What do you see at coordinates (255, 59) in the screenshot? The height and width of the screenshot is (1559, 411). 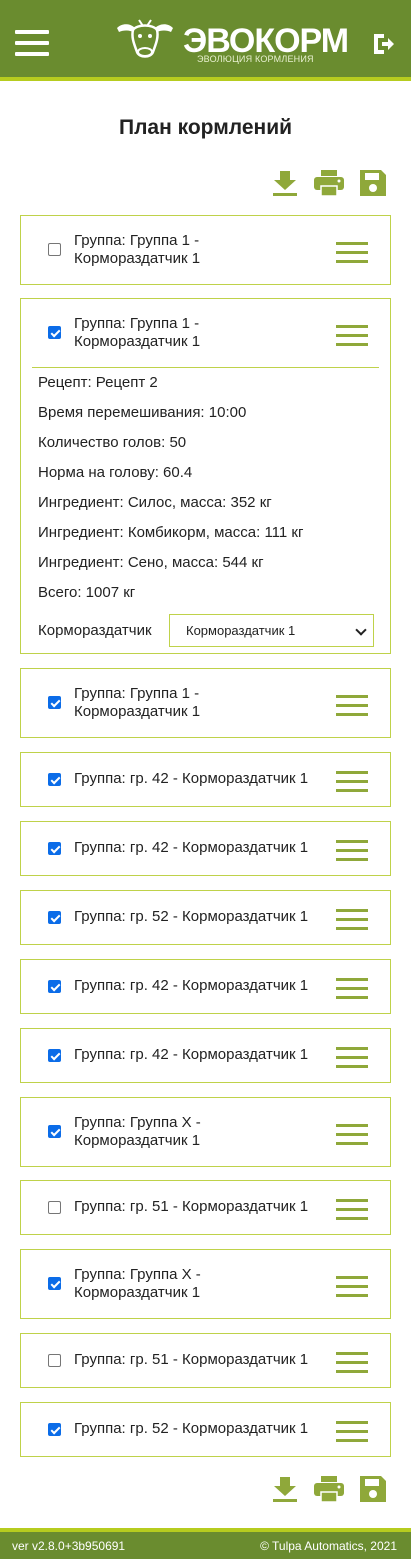 I see `logo-subtitle: ЭВОЛЮЦИЯ КОРМЛЕНИЯ` at bounding box center [255, 59].